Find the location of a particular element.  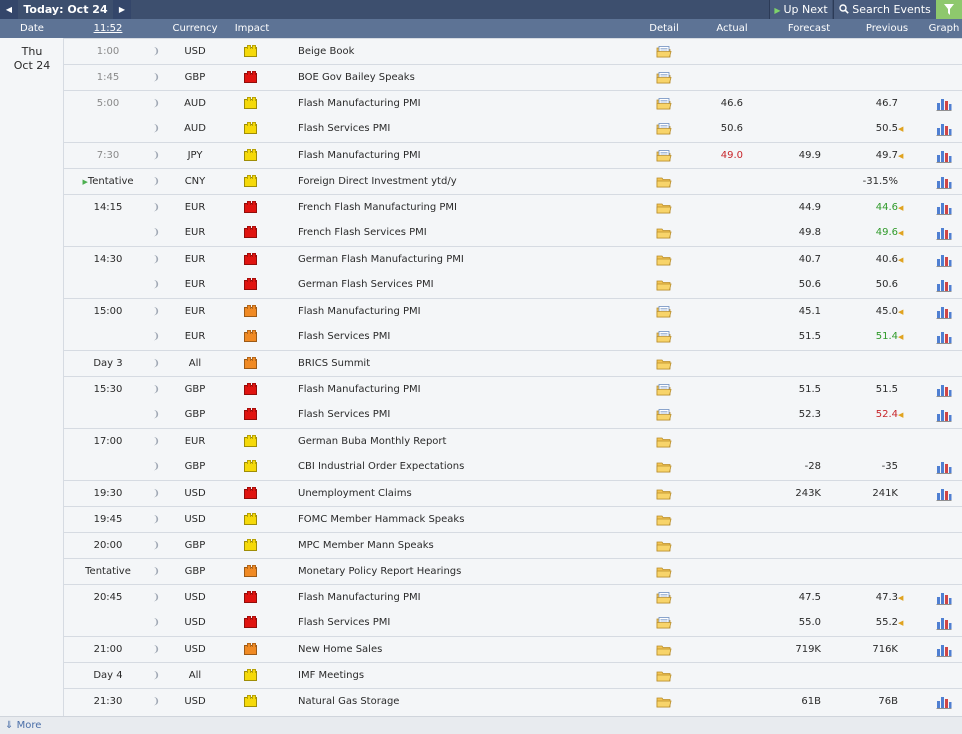

table-row: ❩ USD Flash Services PMI 55.0 55.2 ◀ is located at coordinates (481, 623).